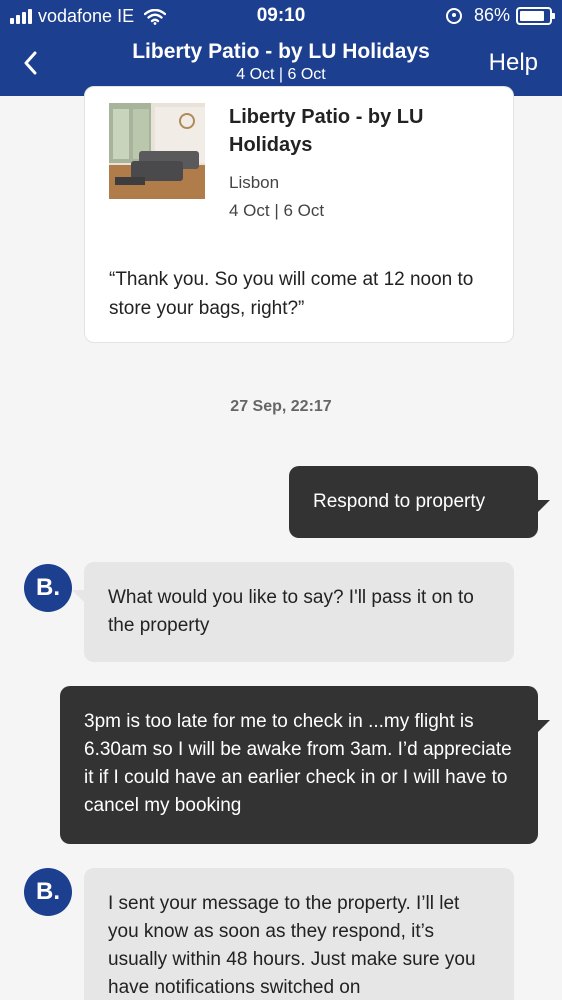 This screenshot has height=1000, width=562. I want to click on back-button, so click(30, 63).